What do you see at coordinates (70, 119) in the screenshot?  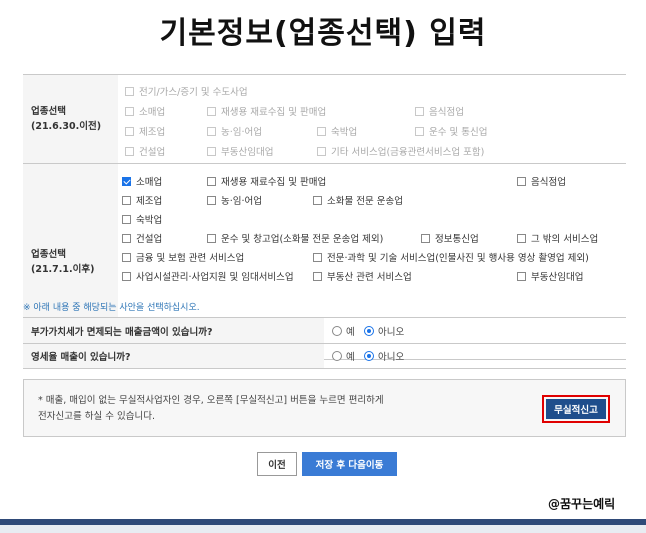 I see `industry-label-before: 업종선택 (21.6.30.이전)` at bounding box center [70, 119].